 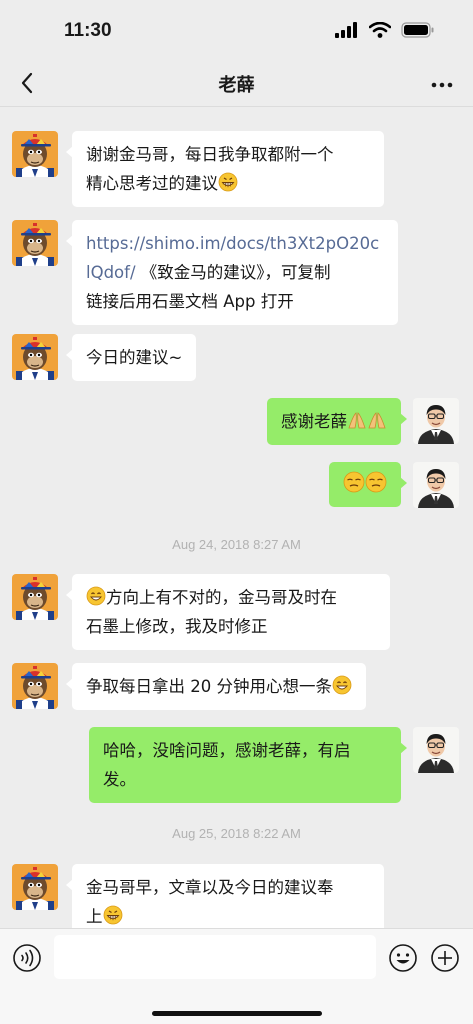 What do you see at coordinates (445, 958) in the screenshot?
I see `plus-icon` at bounding box center [445, 958].